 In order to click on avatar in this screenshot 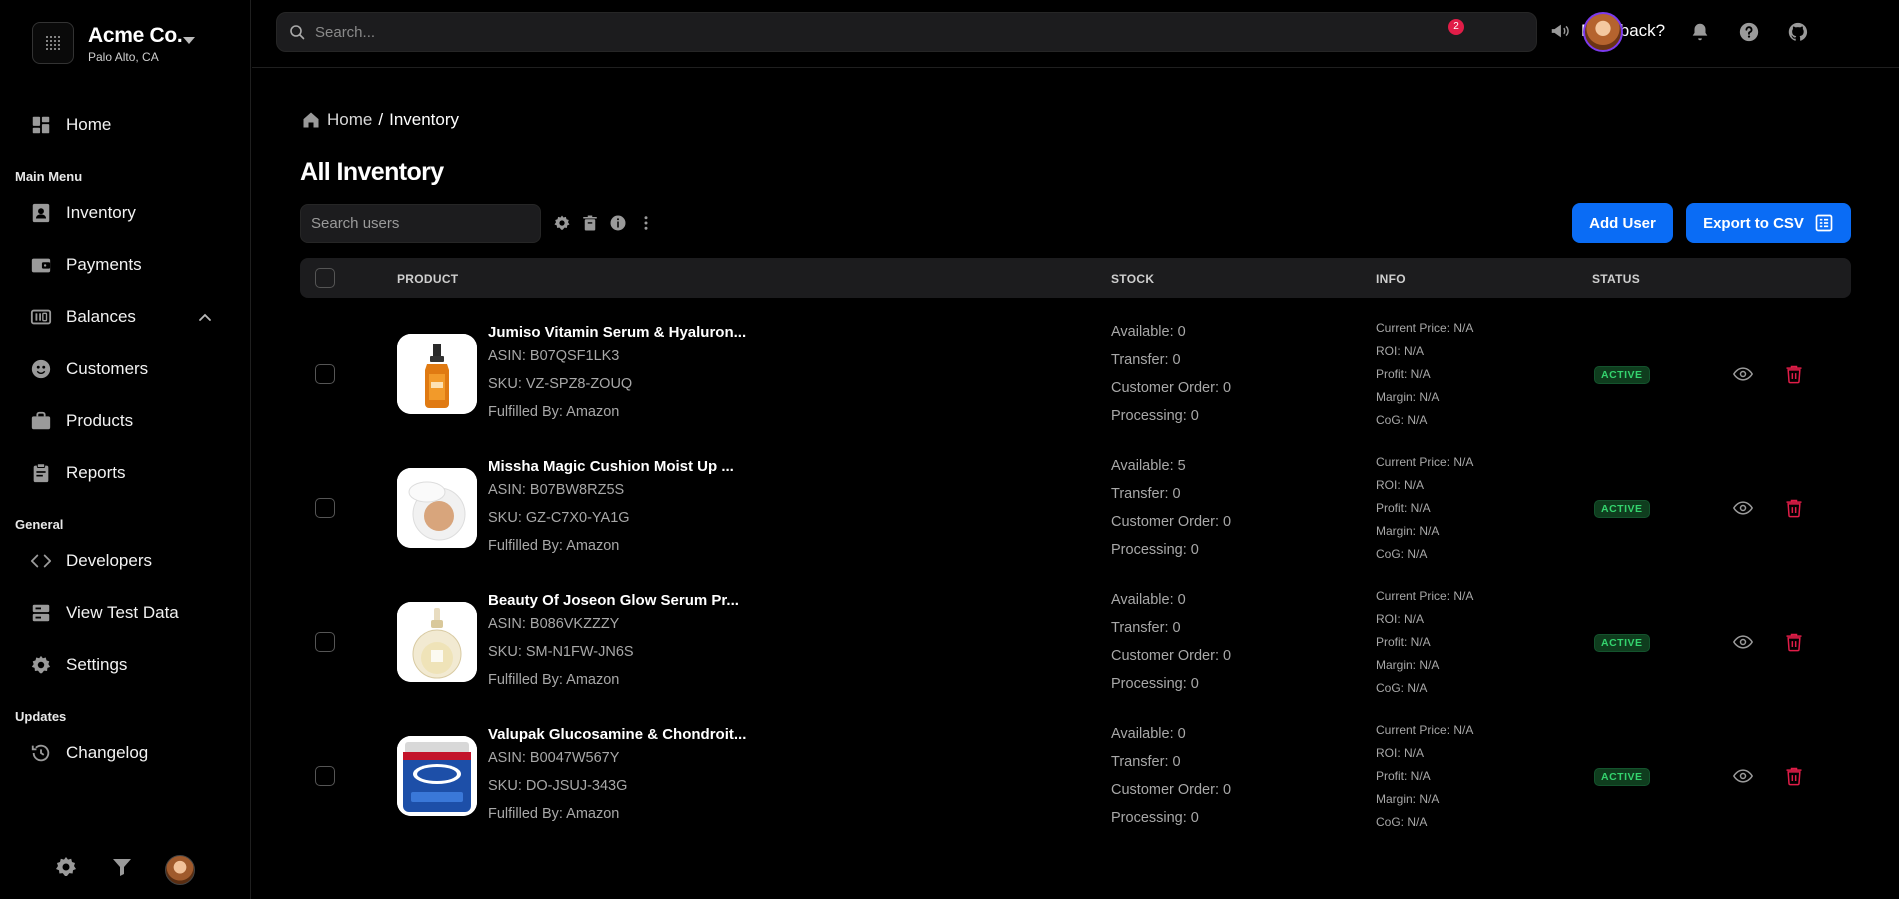, I will do `click(180, 870)`.